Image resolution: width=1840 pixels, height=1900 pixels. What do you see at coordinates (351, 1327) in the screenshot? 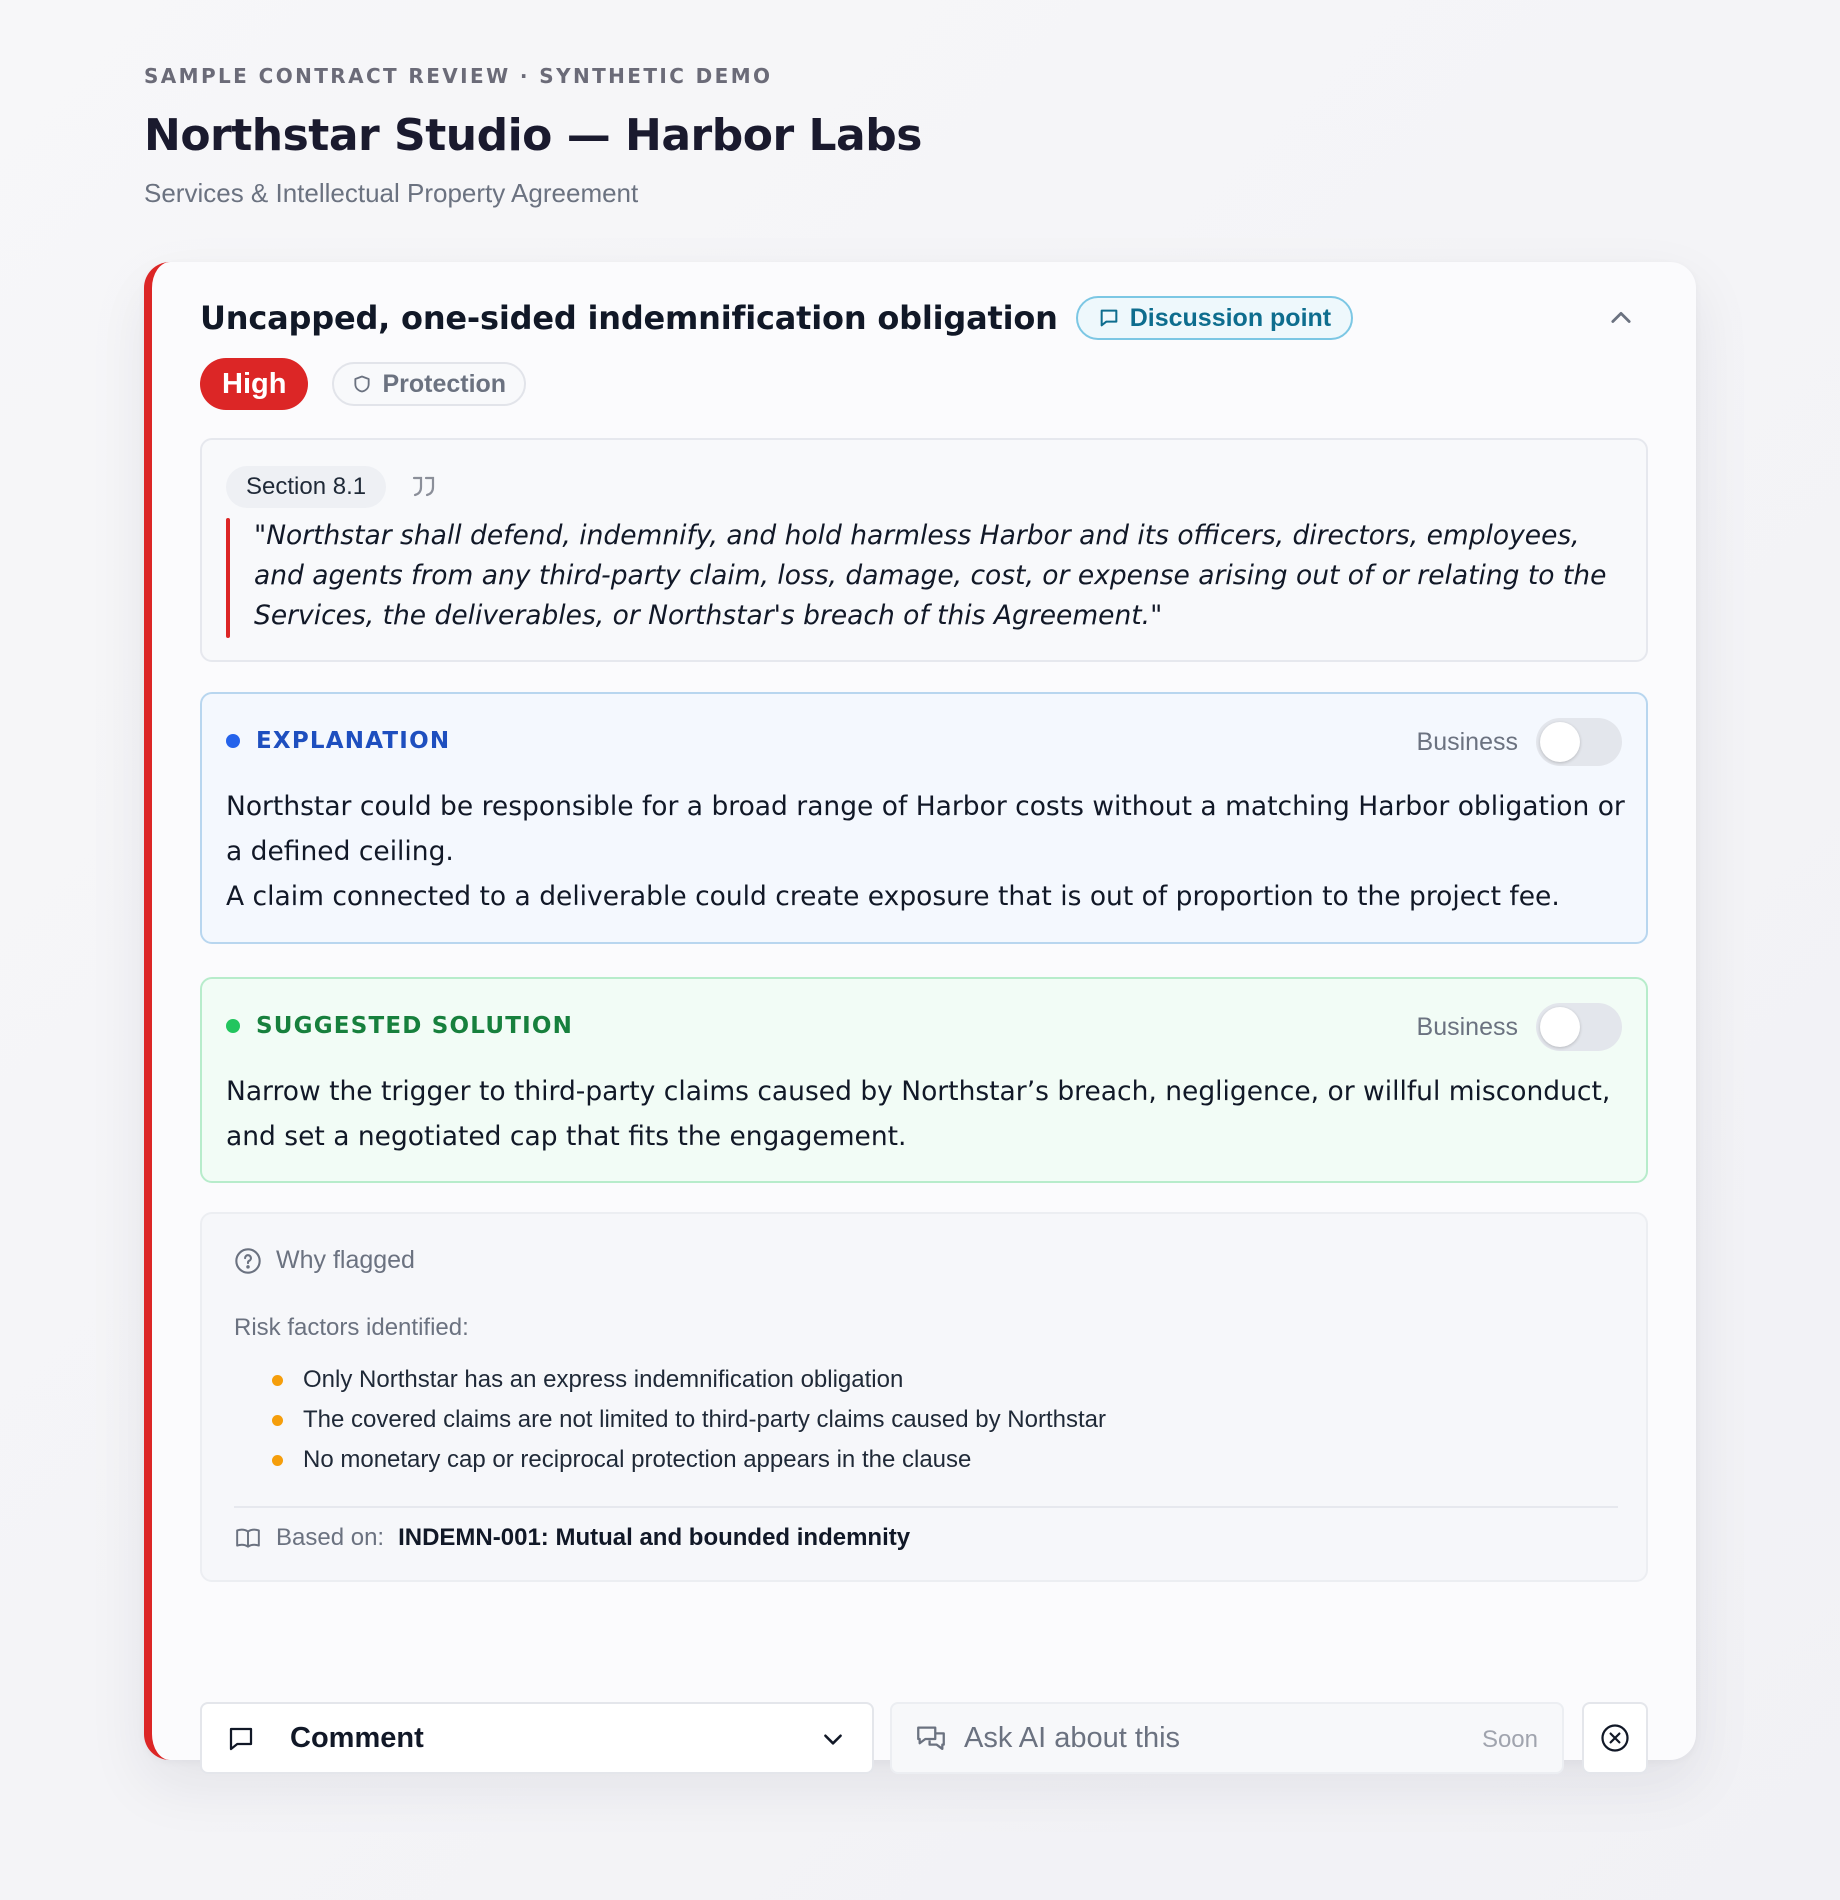
I see `risk-factors-label: Risk factors identified:` at bounding box center [351, 1327].